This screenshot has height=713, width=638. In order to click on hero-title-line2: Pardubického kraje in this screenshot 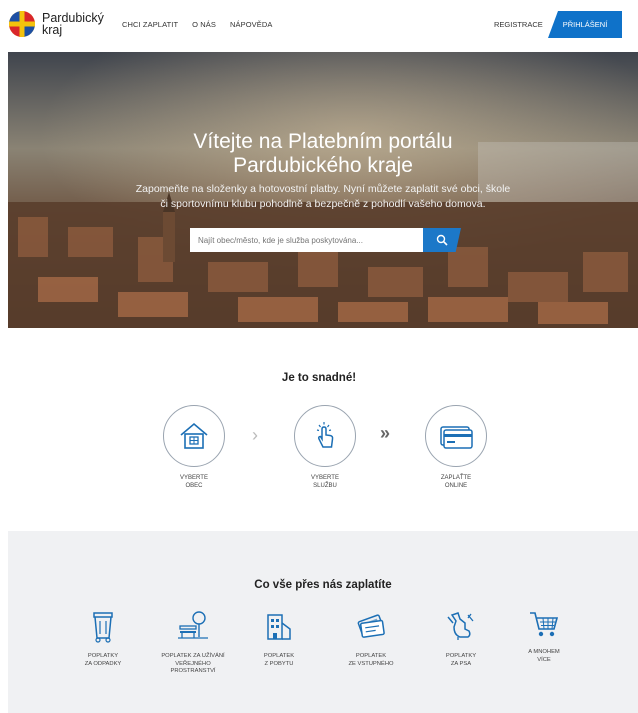, I will do `click(323, 165)`.